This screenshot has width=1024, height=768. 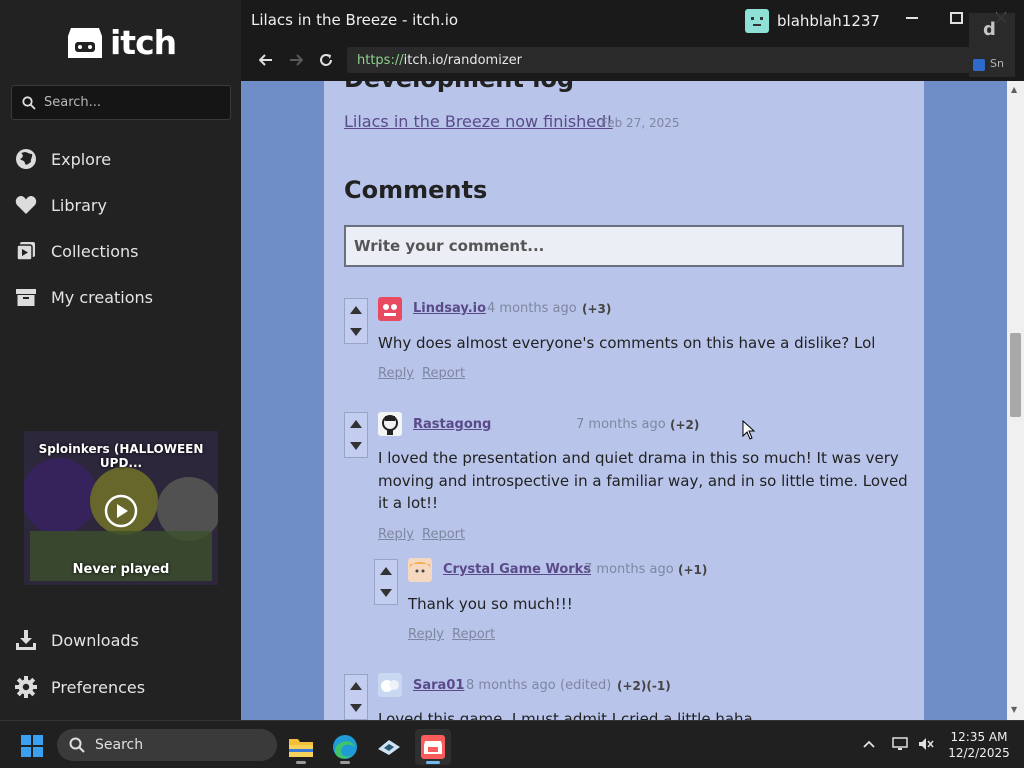 I want to click on taskbar-edge, so click(x=345, y=747).